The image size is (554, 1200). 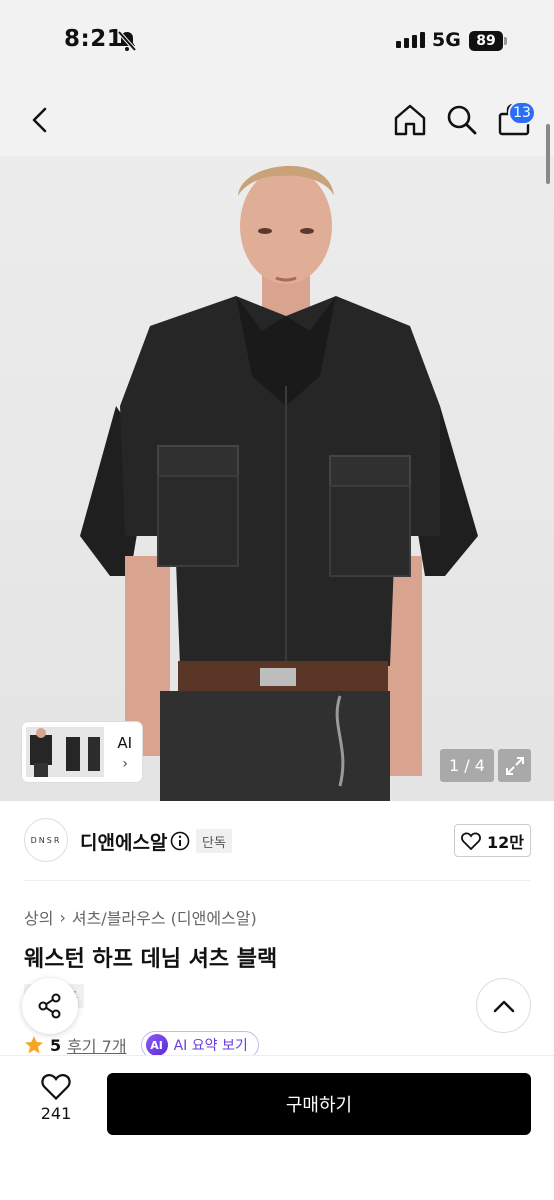 I want to click on product-title: 웨스턴 하프 데님 셔츠 블랙, so click(x=151, y=959).